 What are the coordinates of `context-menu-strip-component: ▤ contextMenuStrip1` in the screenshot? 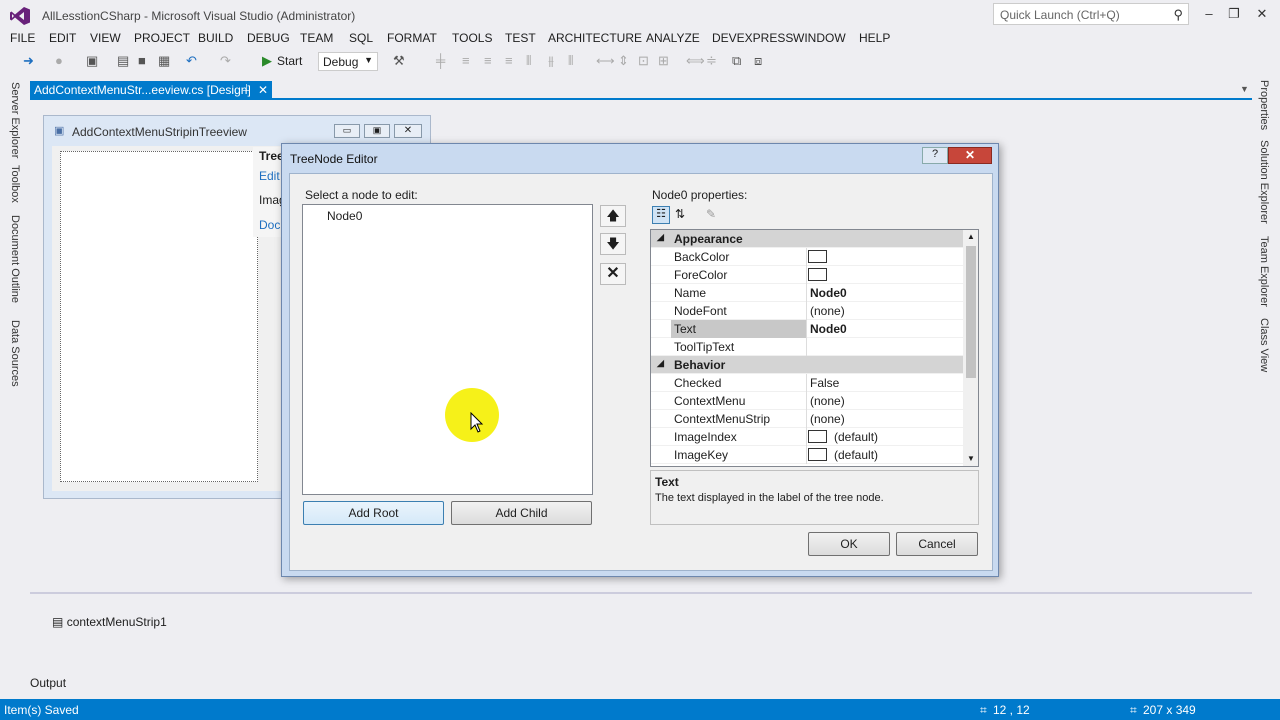 It's located at (109, 622).